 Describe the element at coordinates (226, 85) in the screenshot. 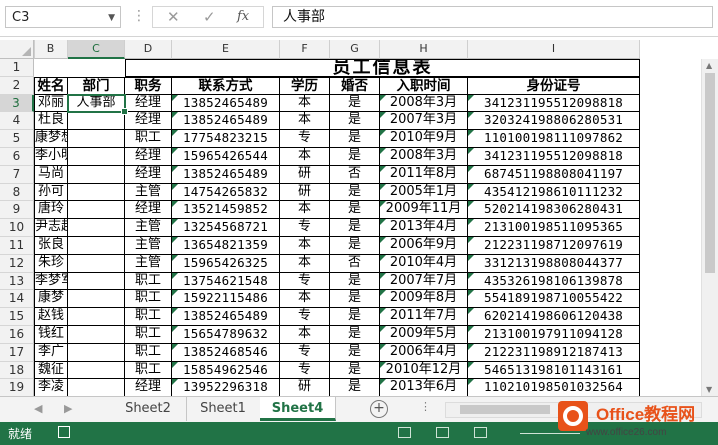

I see `table-header-cell: 联系方式` at that location.